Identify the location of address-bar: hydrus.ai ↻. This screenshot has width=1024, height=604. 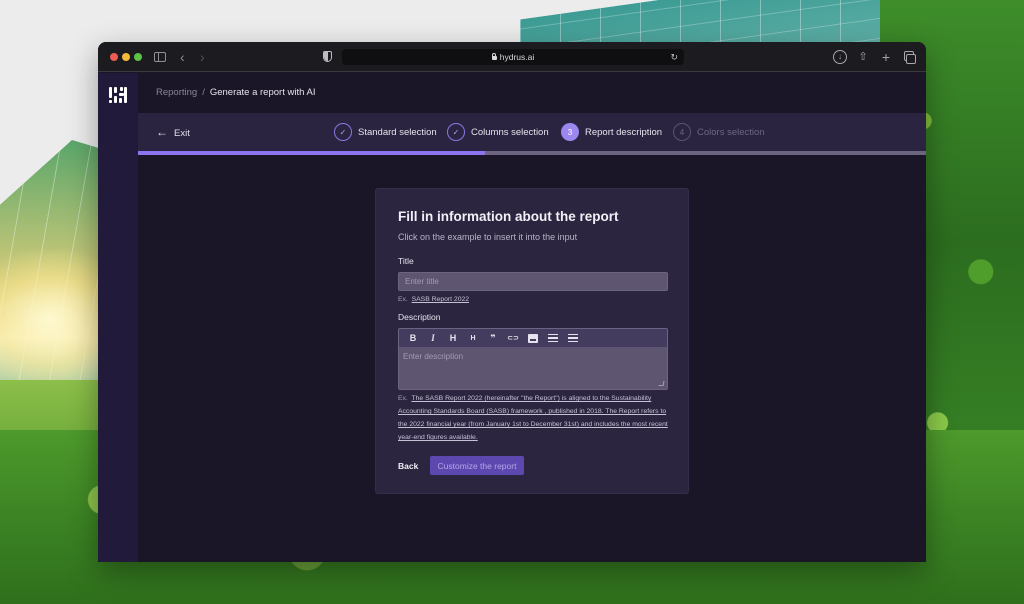
(513, 57).